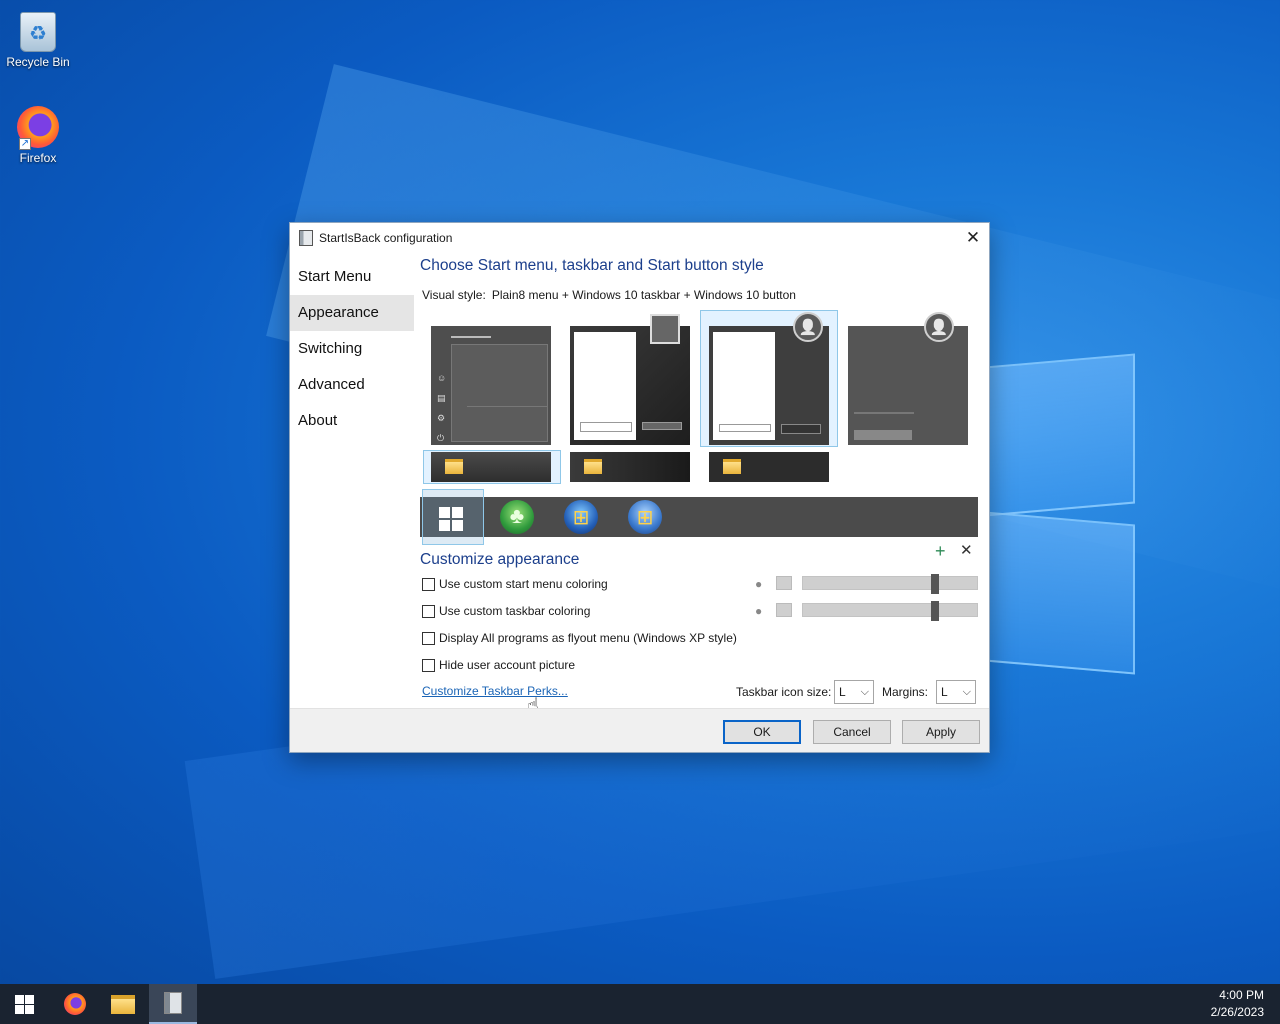 The width and height of the screenshot is (1280, 1024). Describe the element at coordinates (842, 692) in the screenshot. I see `taskbar-icon-size-value: L` at that location.